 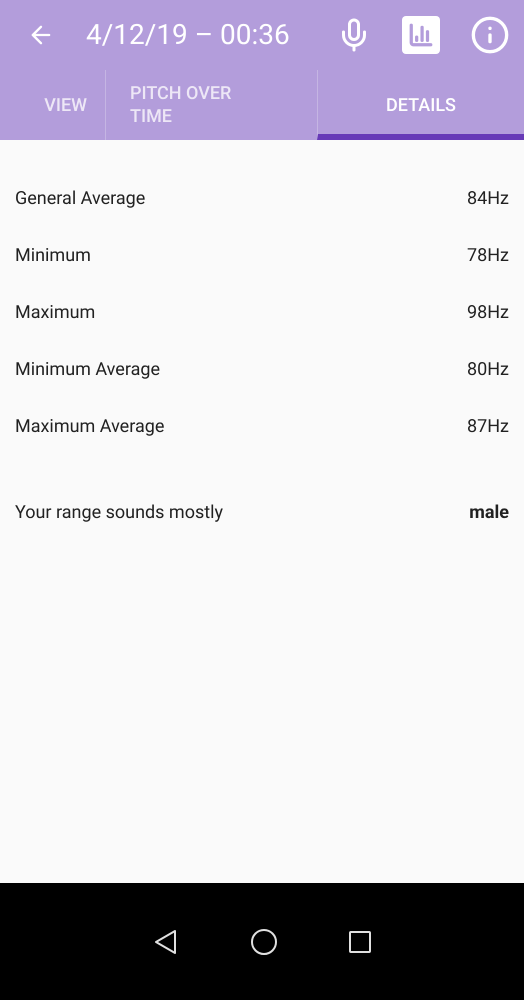 What do you see at coordinates (264, 941) in the screenshot?
I see `home-nav-icon` at bounding box center [264, 941].